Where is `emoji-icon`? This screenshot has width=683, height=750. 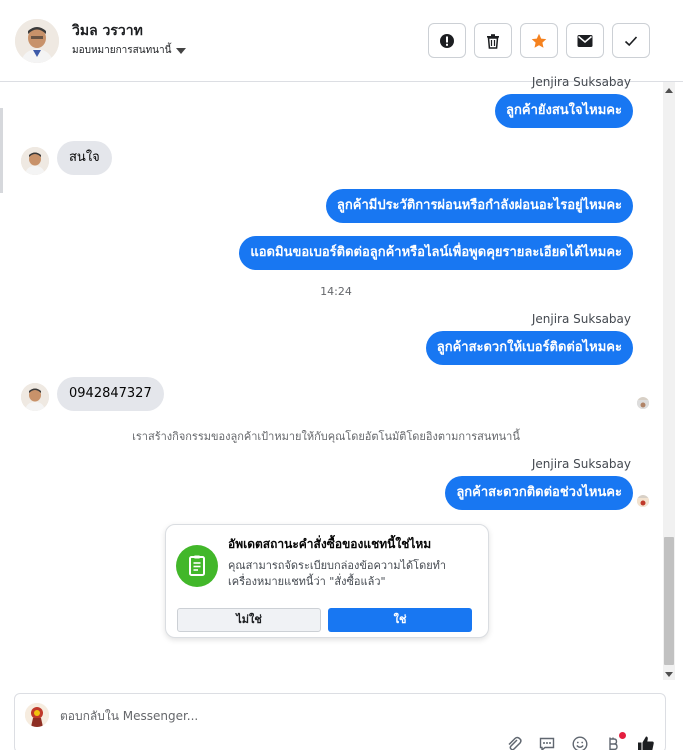 emoji-icon is located at coordinates (580, 742).